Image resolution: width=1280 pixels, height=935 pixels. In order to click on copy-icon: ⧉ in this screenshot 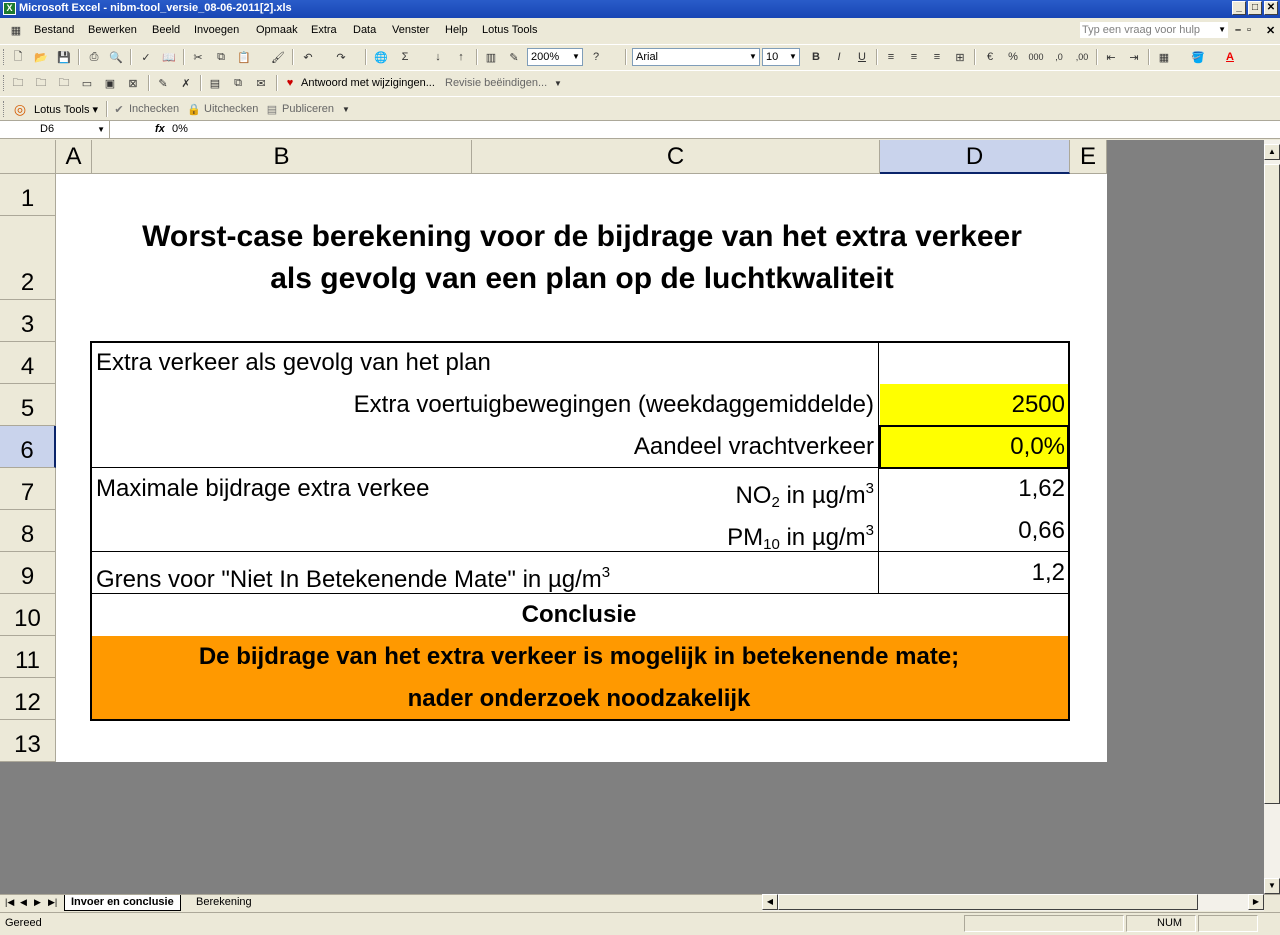, I will do `click(221, 57)`.